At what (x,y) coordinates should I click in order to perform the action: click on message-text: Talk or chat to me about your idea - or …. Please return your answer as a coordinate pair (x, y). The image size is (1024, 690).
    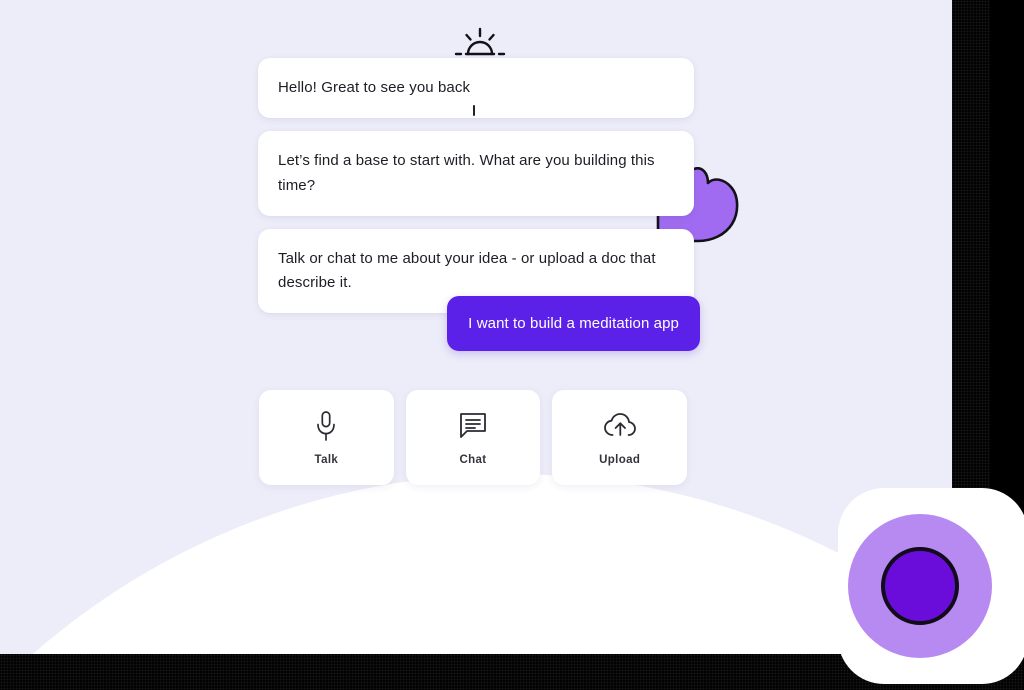
    Looking at the image, I should click on (467, 270).